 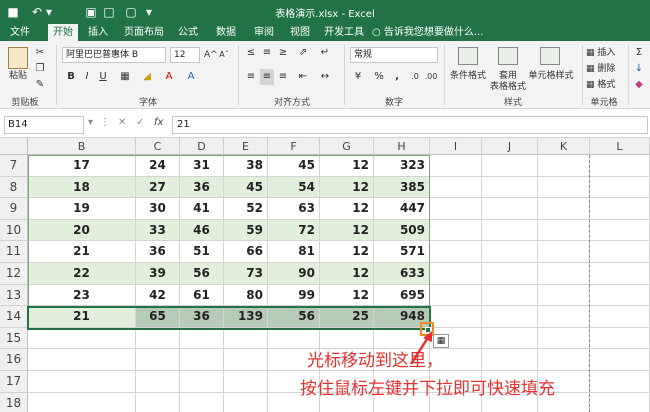 I want to click on cell-g9: 12, so click(x=347, y=209).